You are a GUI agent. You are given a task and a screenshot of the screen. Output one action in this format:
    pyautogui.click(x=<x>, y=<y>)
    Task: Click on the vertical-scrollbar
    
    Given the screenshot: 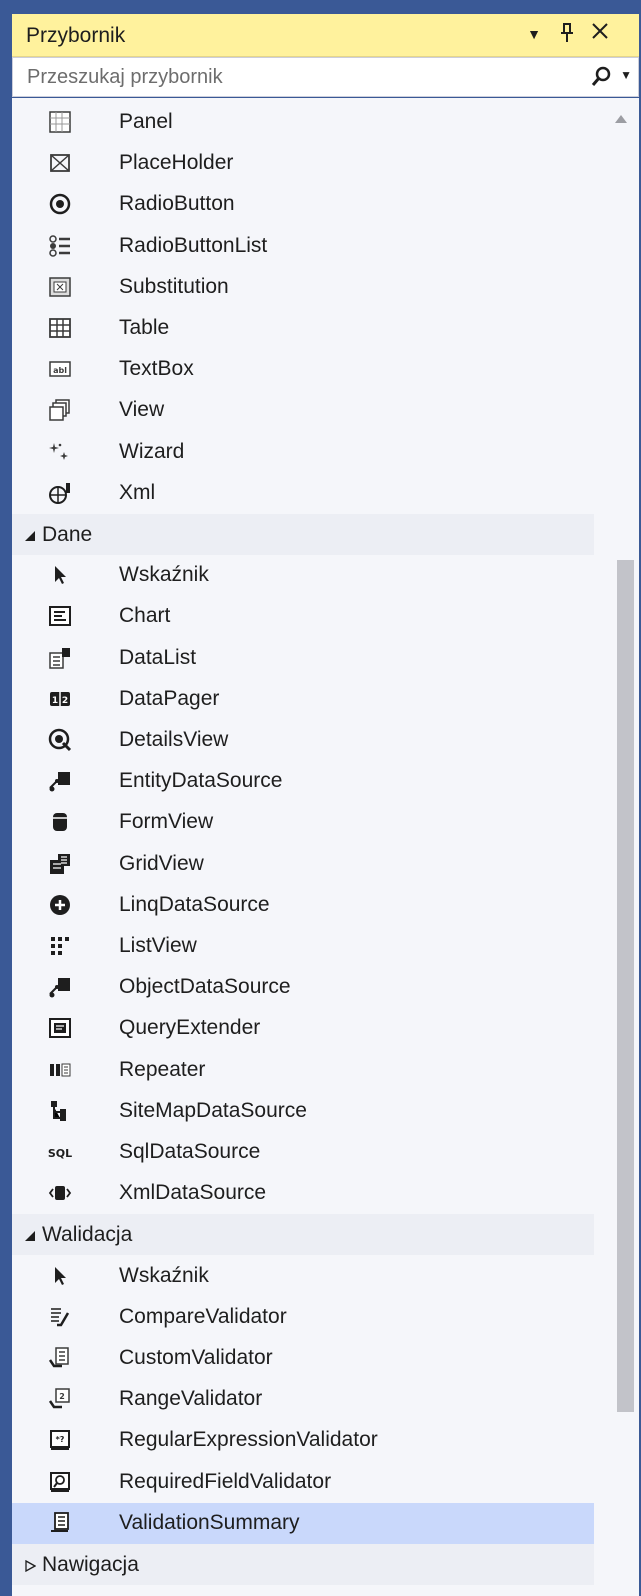 What is the action you would take?
    pyautogui.click(x=621, y=847)
    